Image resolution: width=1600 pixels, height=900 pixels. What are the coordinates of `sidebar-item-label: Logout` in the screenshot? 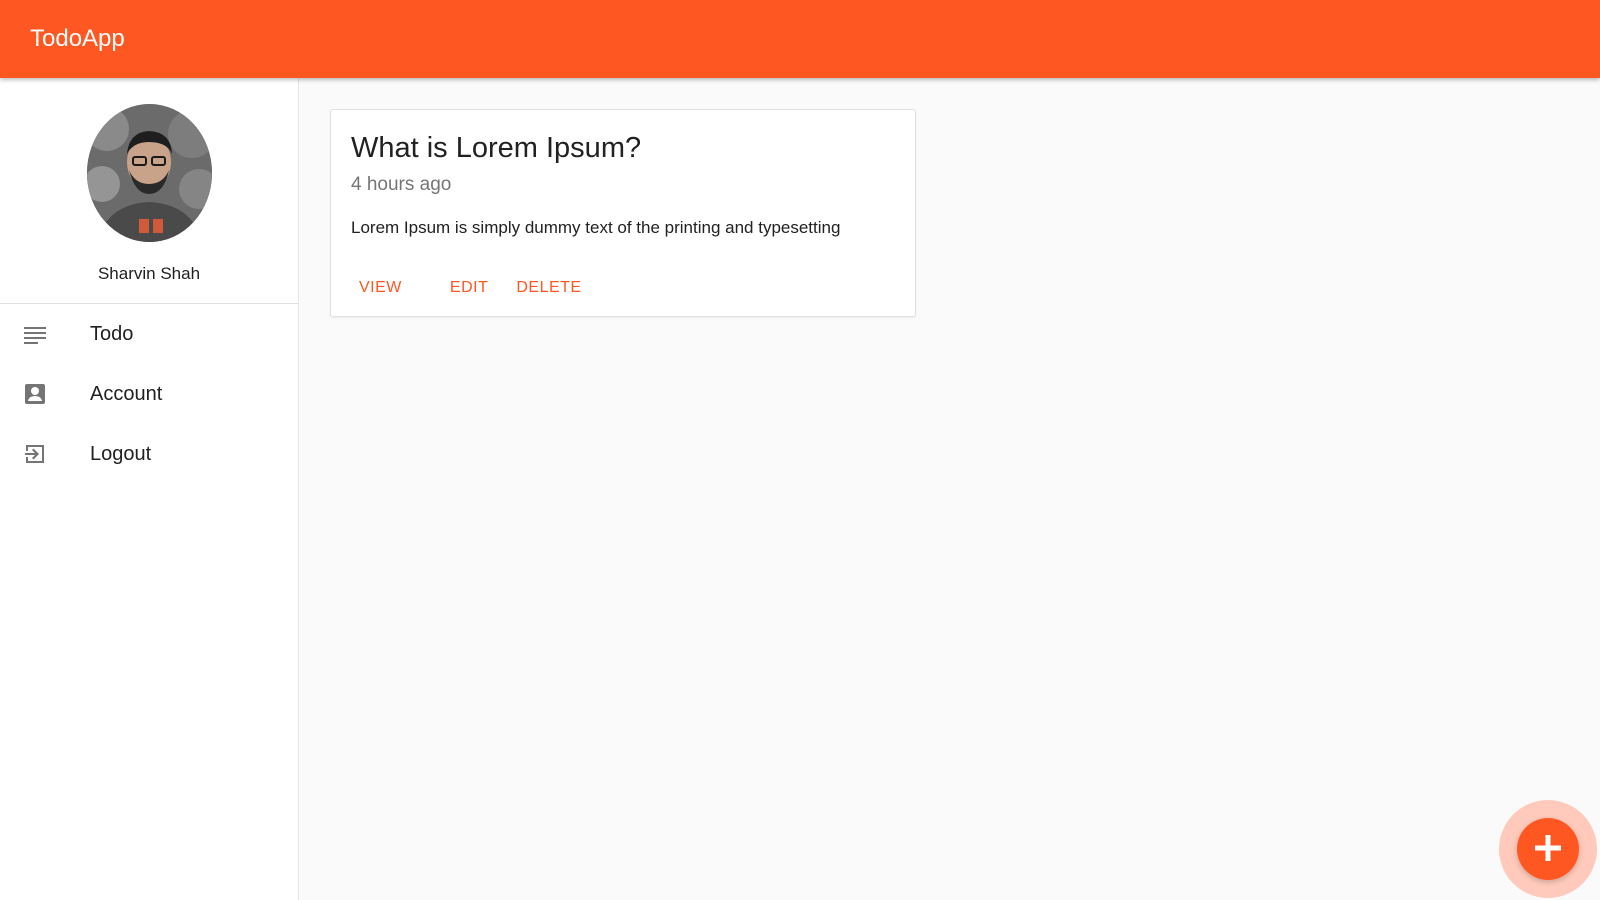 It's located at (121, 453).